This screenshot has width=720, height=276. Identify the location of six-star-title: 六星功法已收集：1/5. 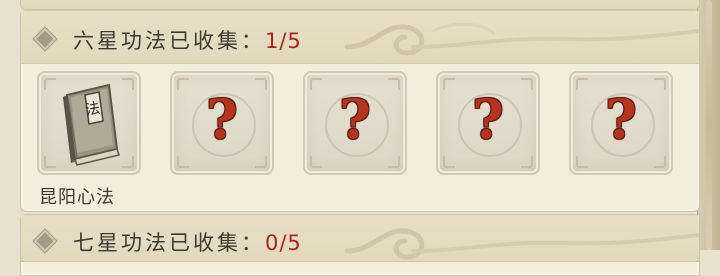
(187, 41).